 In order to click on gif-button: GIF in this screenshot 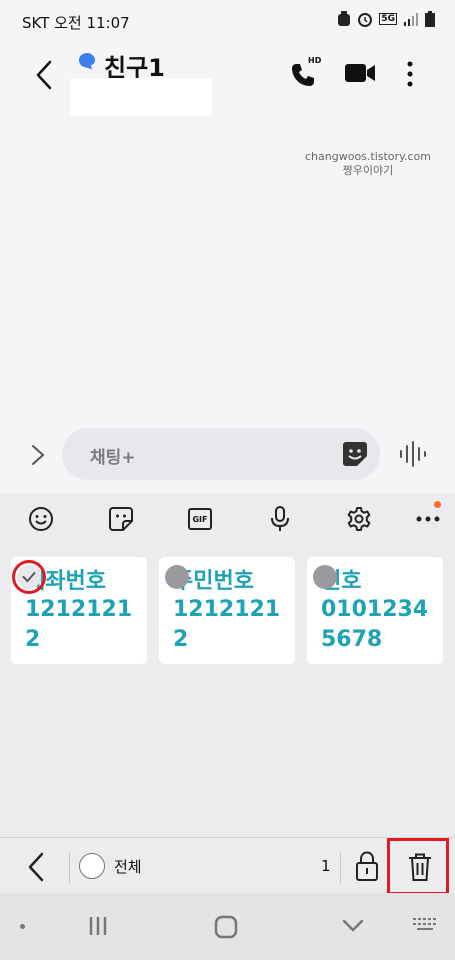, I will do `click(200, 519)`.